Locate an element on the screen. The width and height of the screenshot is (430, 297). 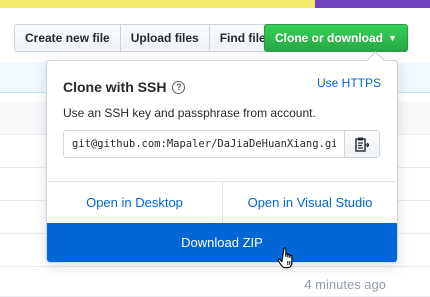
clone-title-text: Clone with SSH is located at coordinates (115, 87).